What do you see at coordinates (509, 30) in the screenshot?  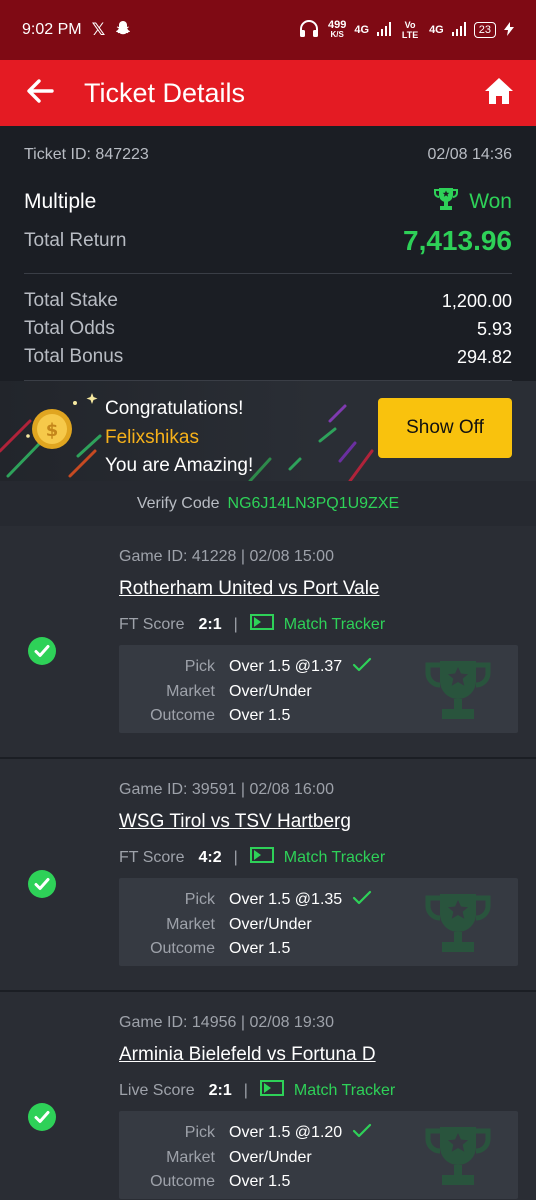 I see `charging-icon` at bounding box center [509, 30].